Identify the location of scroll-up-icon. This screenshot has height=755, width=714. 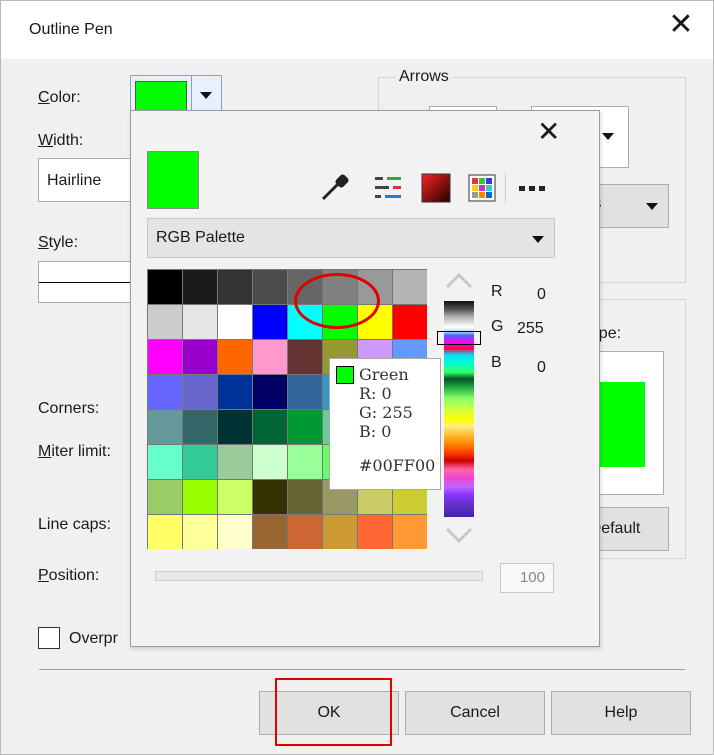
(459, 281).